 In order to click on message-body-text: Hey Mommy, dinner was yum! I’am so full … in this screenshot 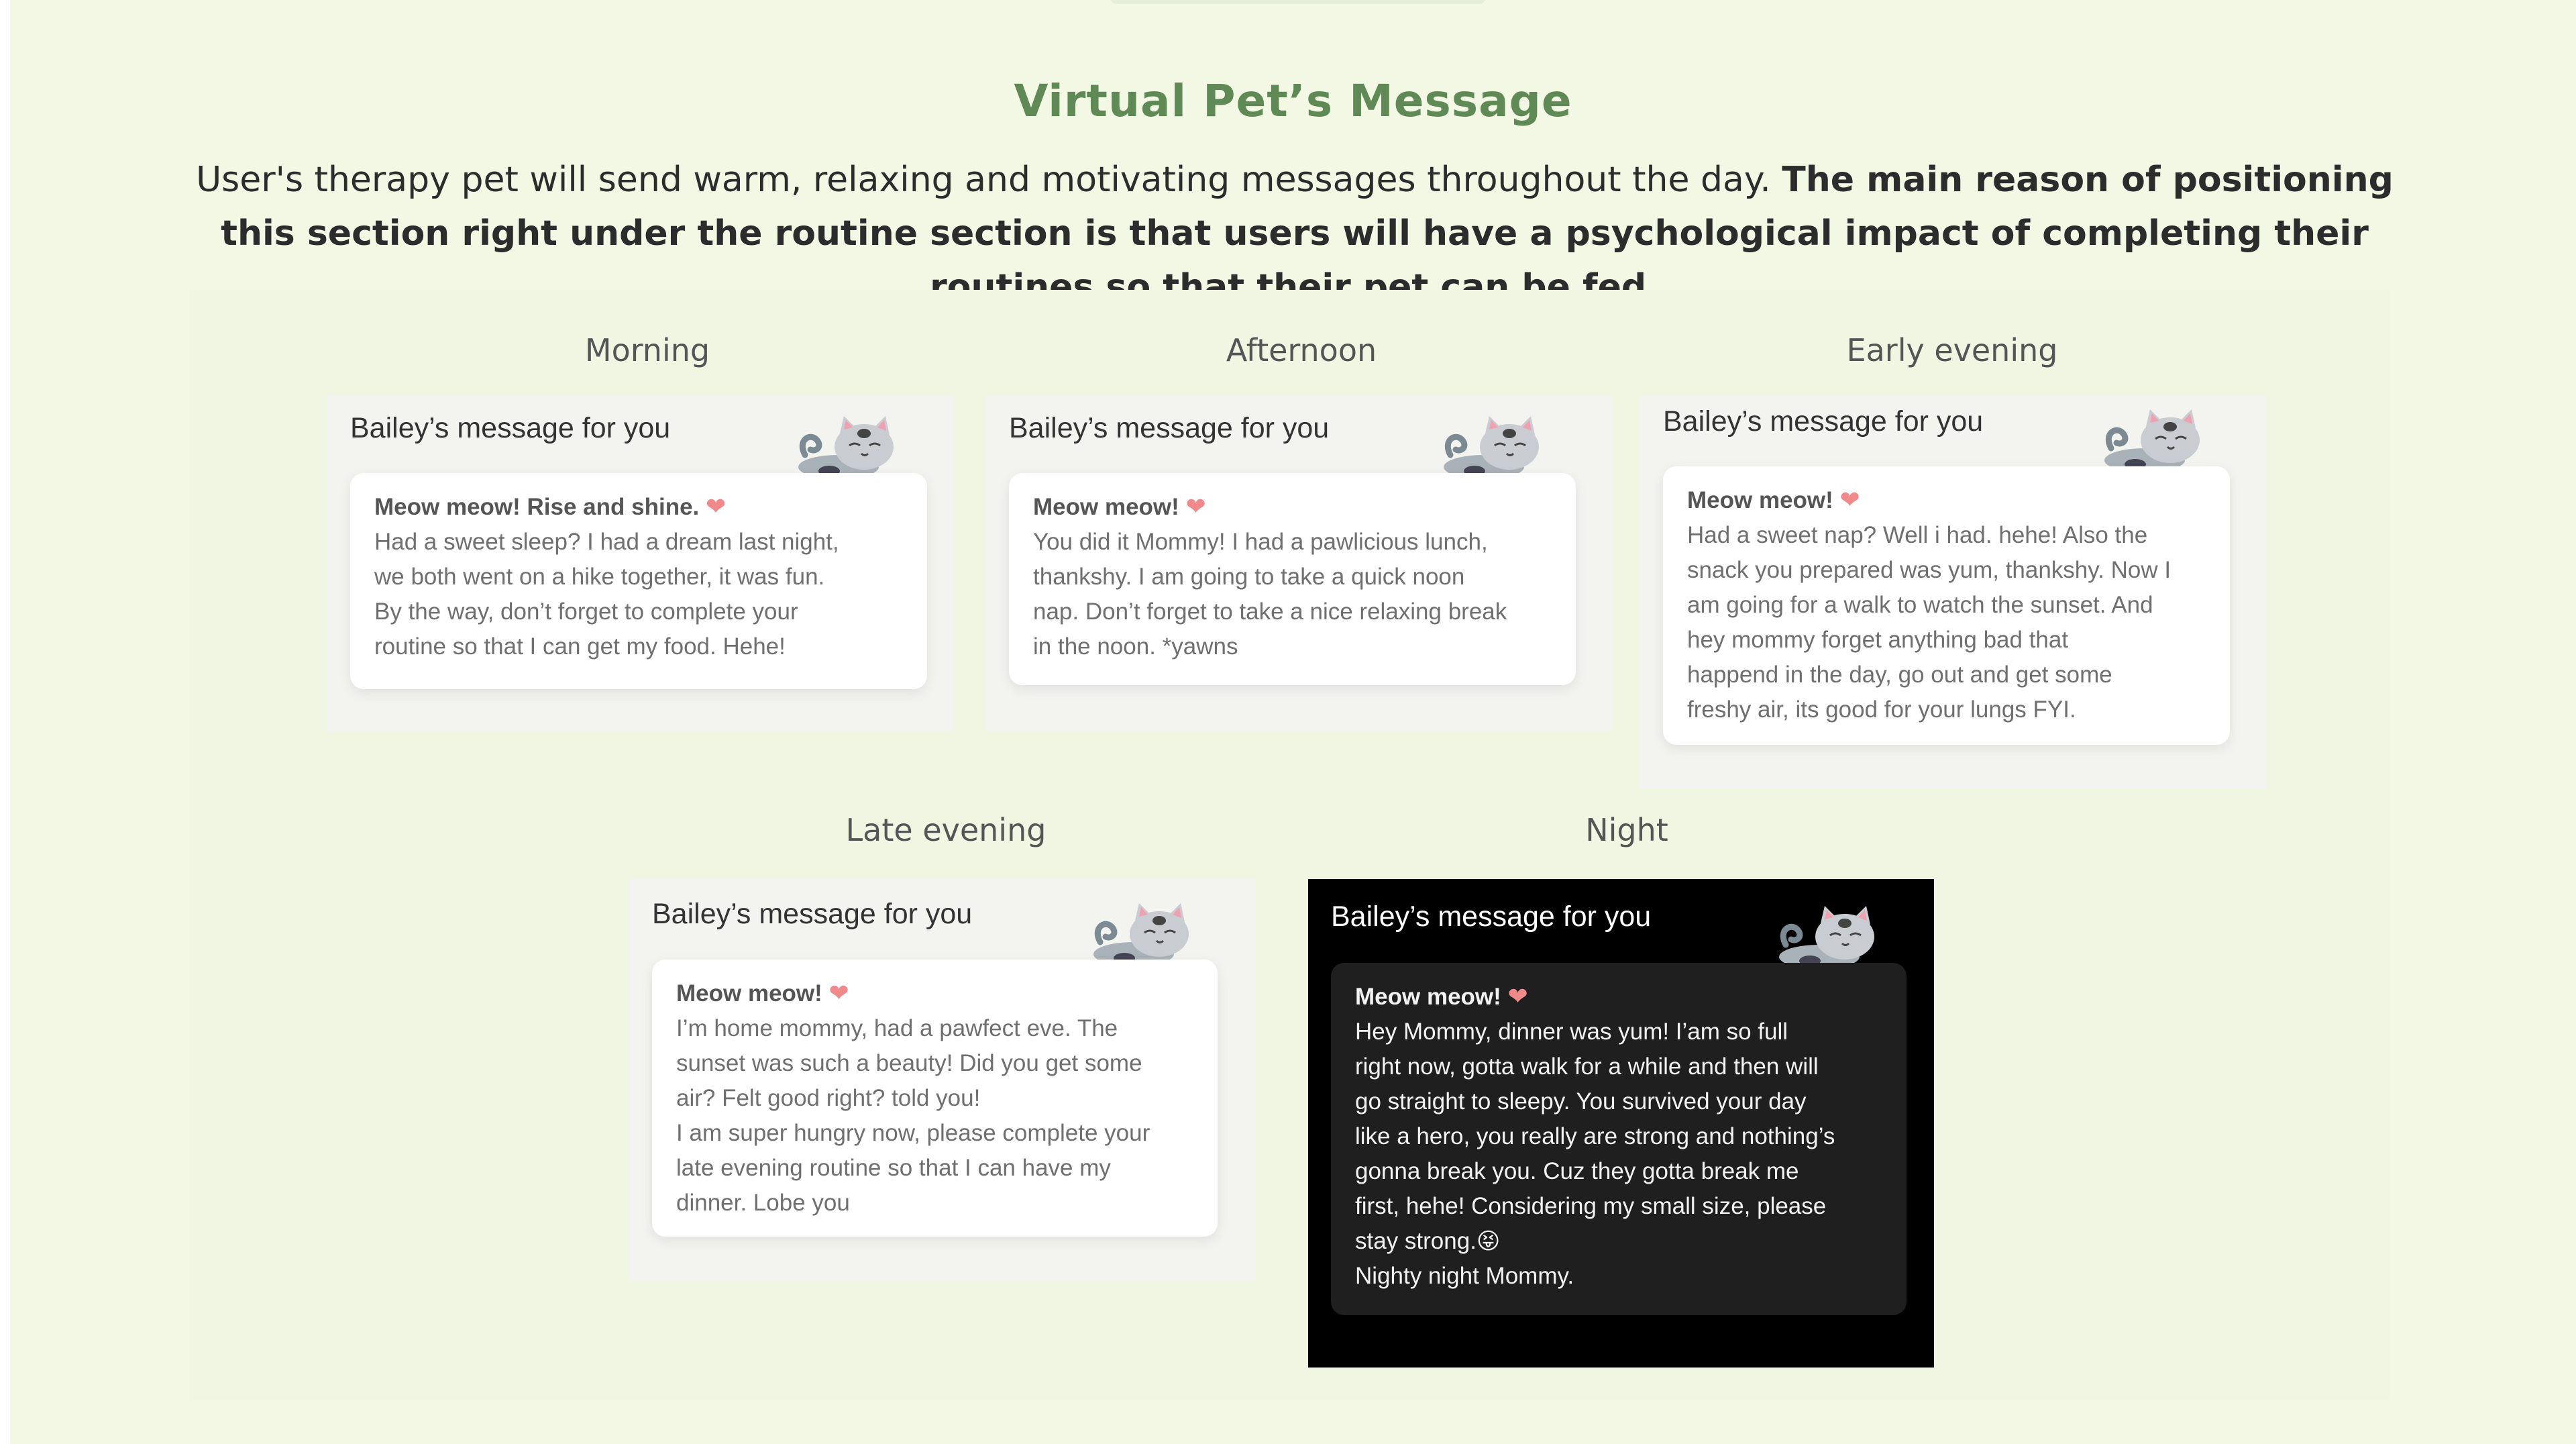, I will do `click(1595, 1136)`.